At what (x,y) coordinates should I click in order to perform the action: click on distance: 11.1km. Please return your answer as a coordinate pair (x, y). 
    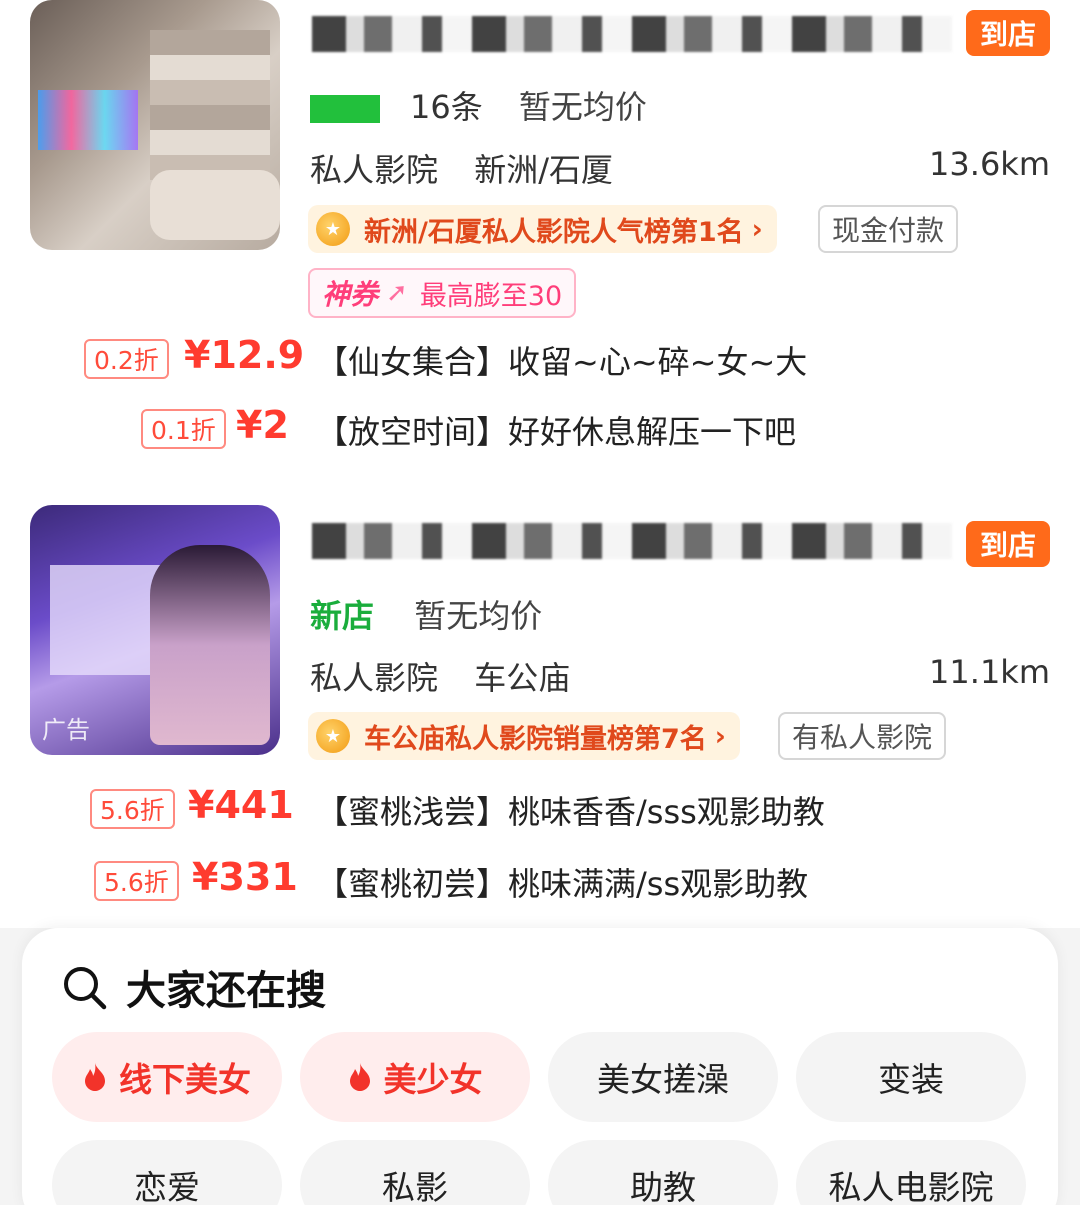
    Looking at the image, I should click on (989, 672).